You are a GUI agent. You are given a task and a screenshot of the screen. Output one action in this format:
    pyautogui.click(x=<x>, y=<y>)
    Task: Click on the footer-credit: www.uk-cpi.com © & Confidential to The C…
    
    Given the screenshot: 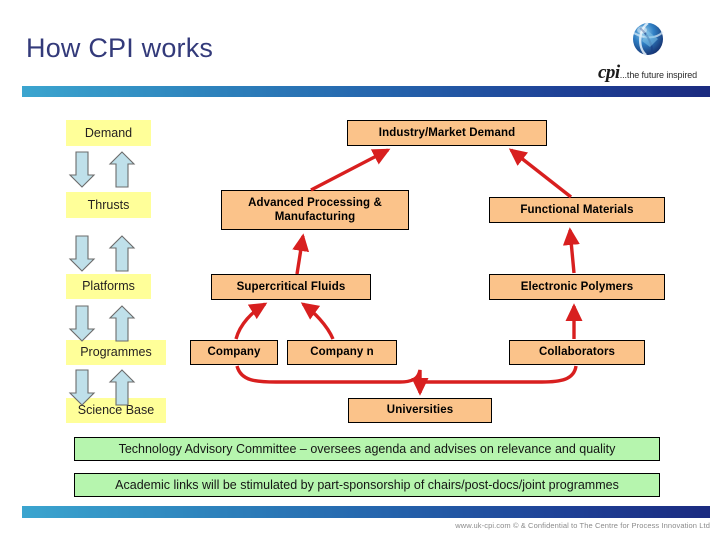 What is the action you would take?
    pyautogui.click(x=582, y=525)
    